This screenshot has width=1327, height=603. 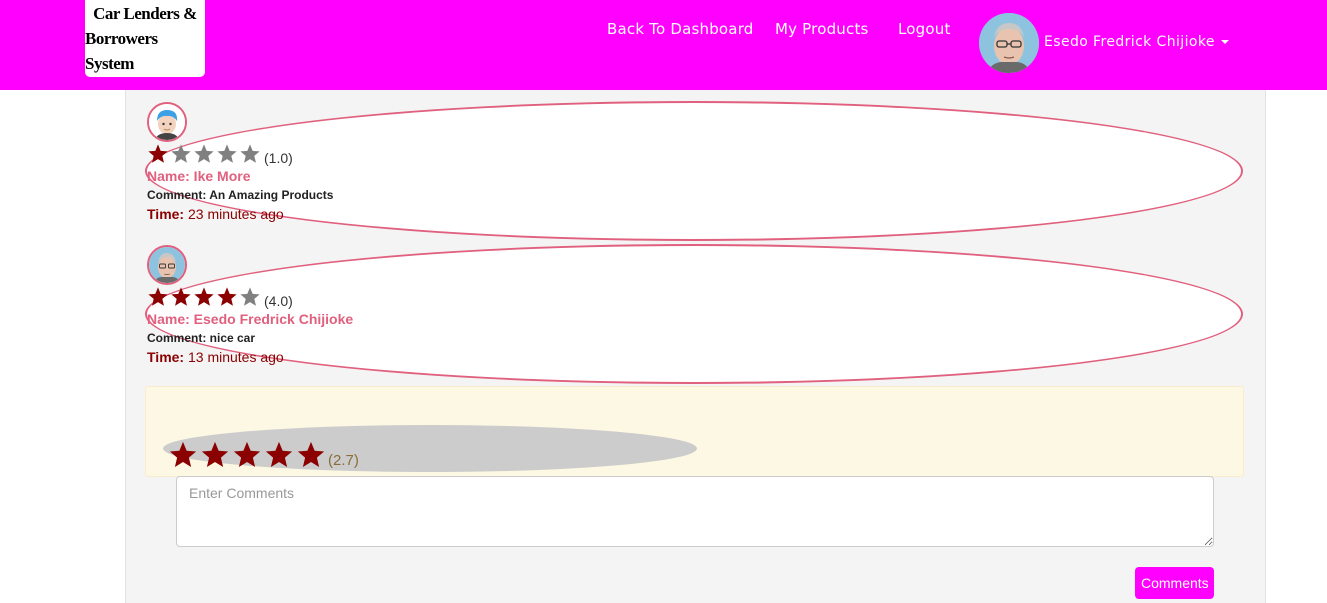 What do you see at coordinates (924, 29) in the screenshot?
I see `nav-logout: Logout` at bounding box center [924, 29].